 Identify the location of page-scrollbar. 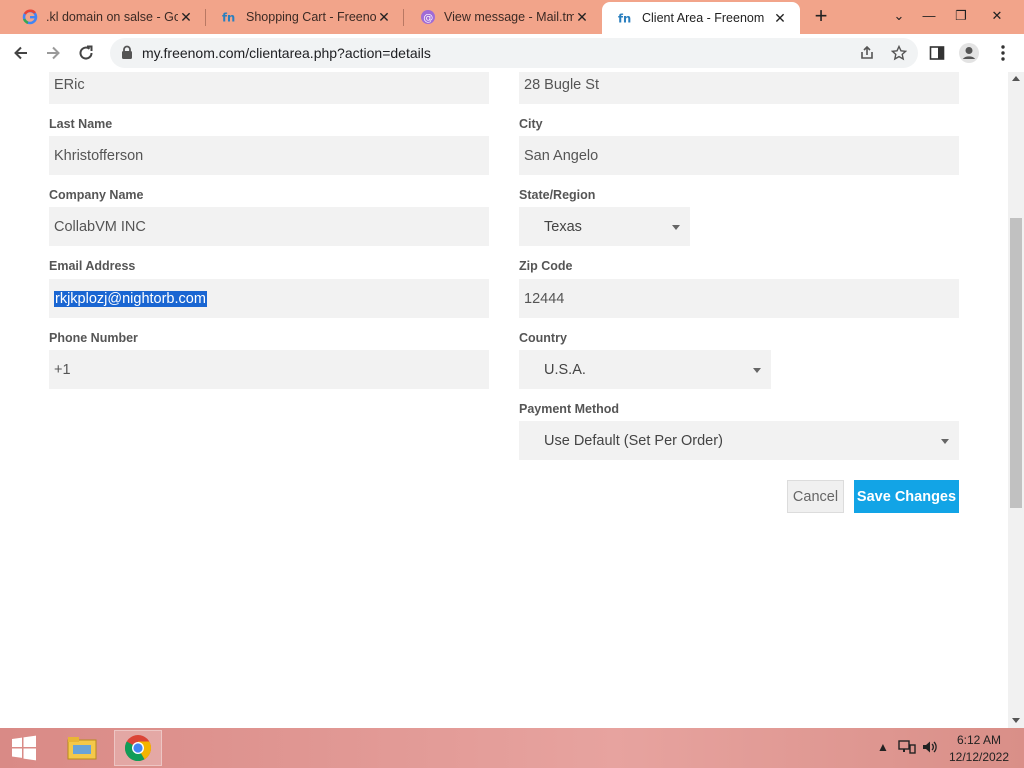
(1016, 400).